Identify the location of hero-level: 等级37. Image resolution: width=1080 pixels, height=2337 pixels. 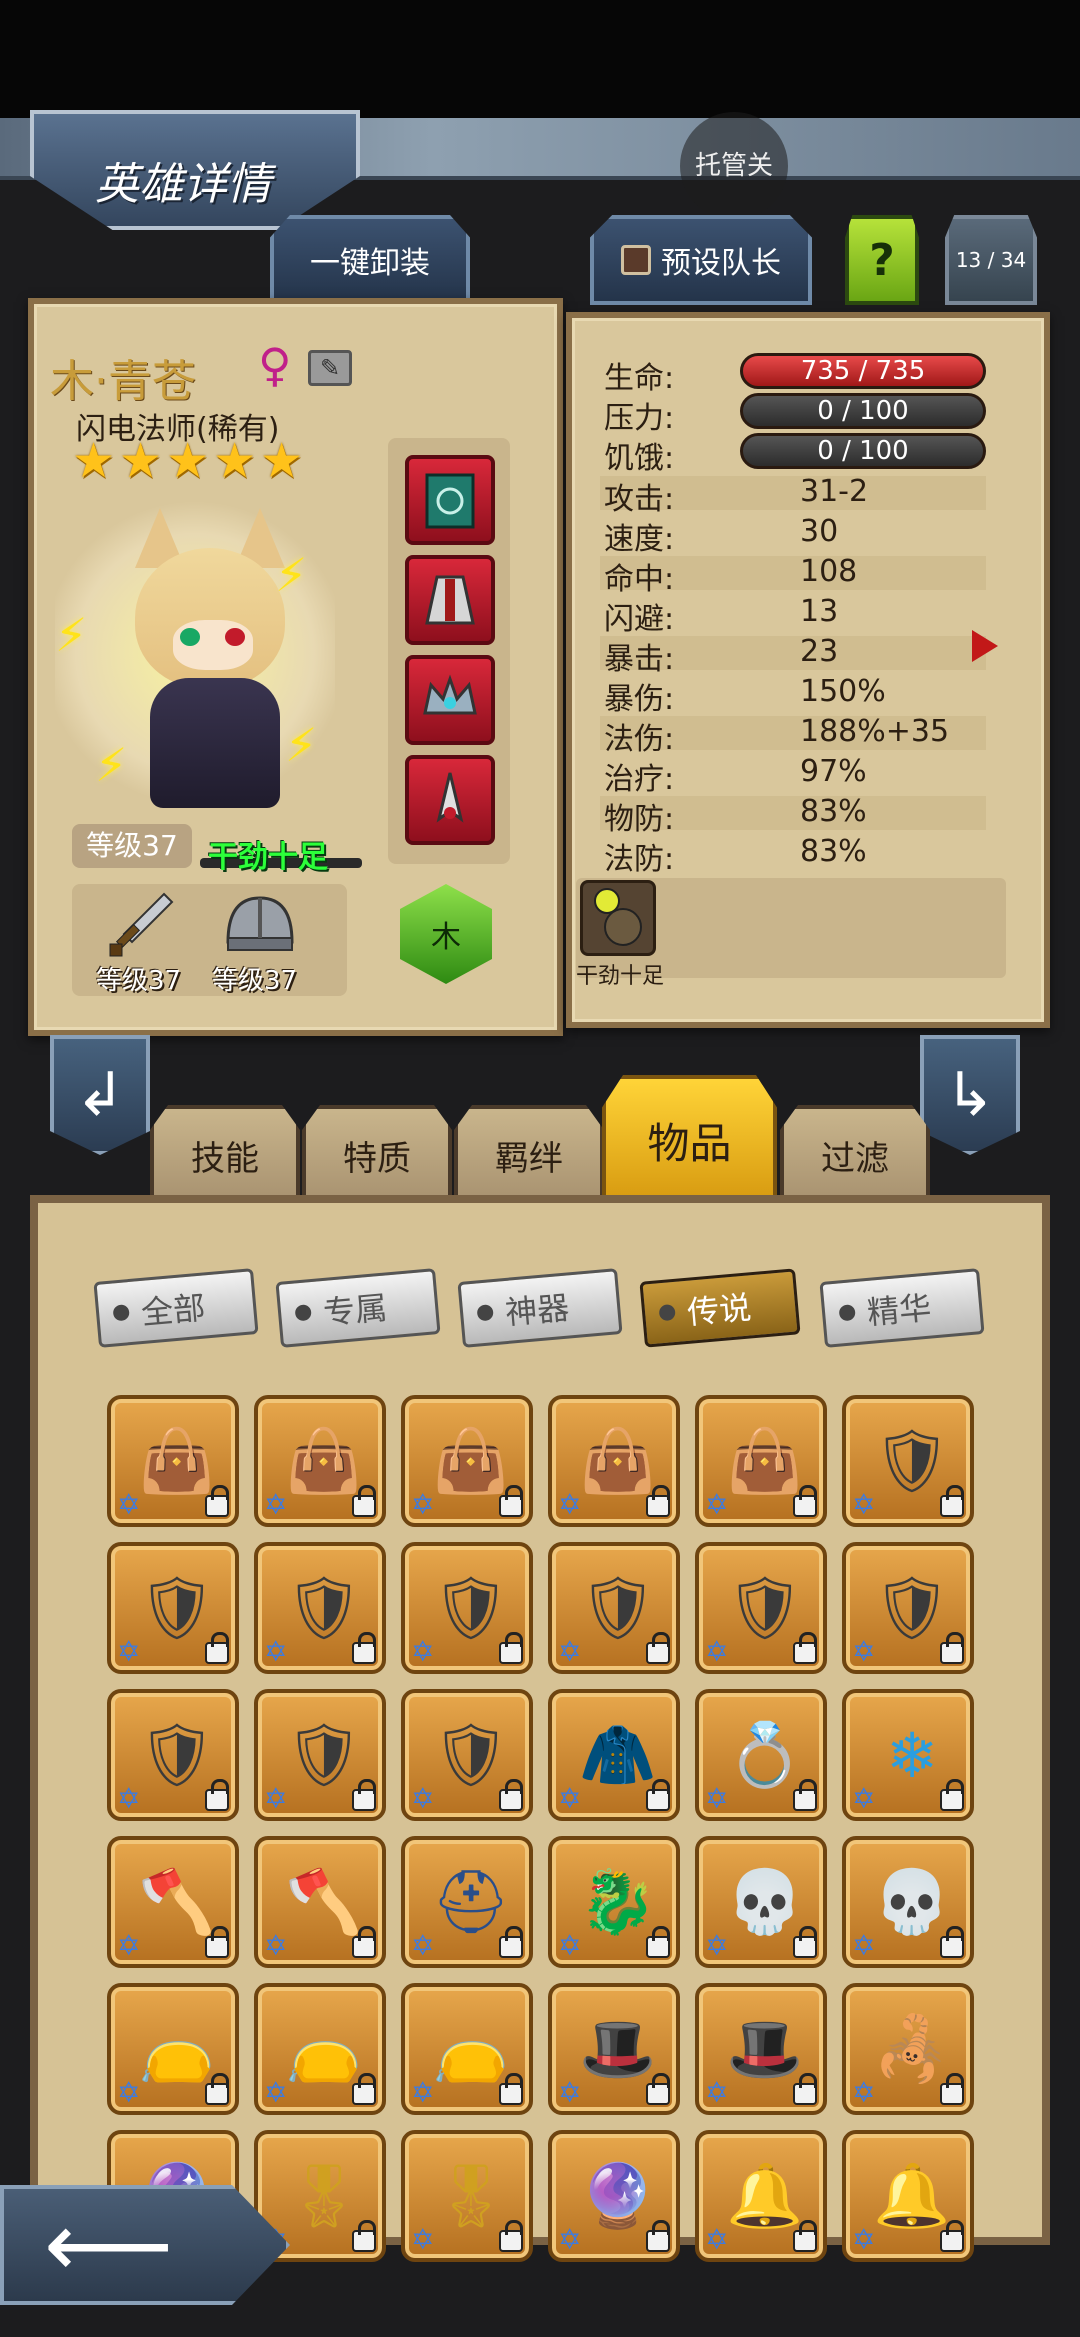
(132, 846).